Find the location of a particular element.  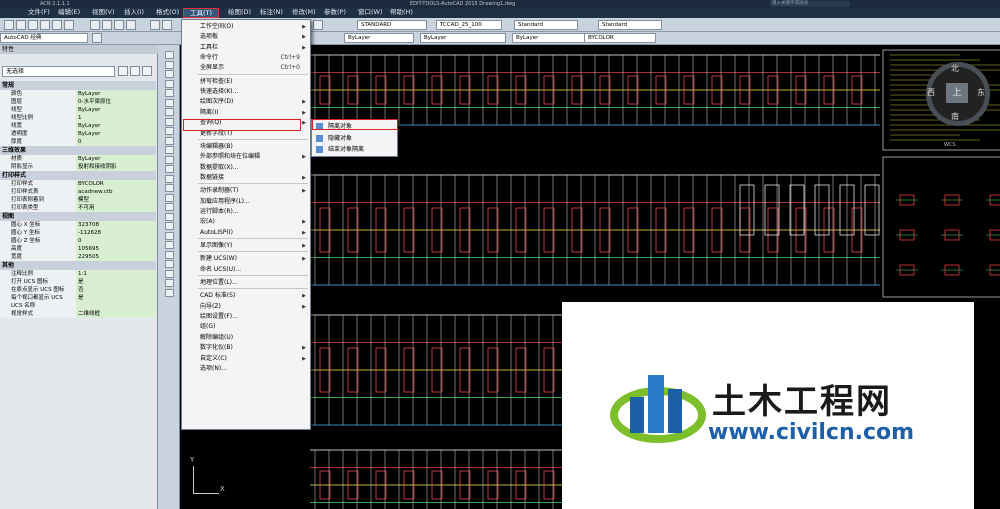

property-row: 圆心 Z 坐标 0 is located at coordinates (78, 241).